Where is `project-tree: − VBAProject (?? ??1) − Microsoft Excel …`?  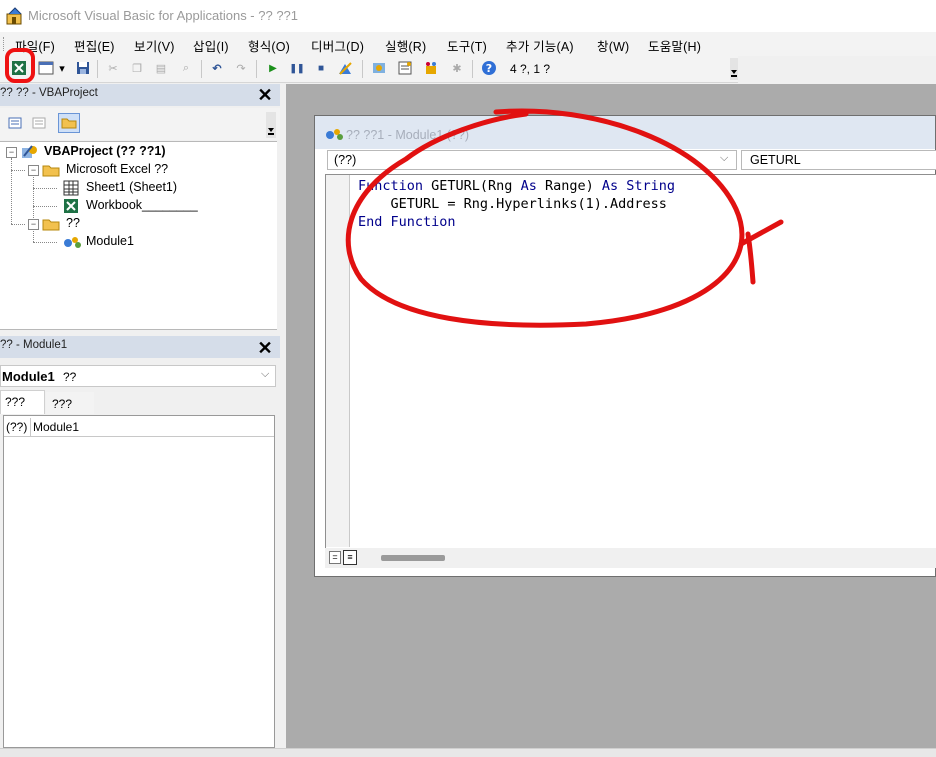
project-tree: − VBAProject (?? ??1) − Microsoft Excel … is located at coordinates (138, 235).